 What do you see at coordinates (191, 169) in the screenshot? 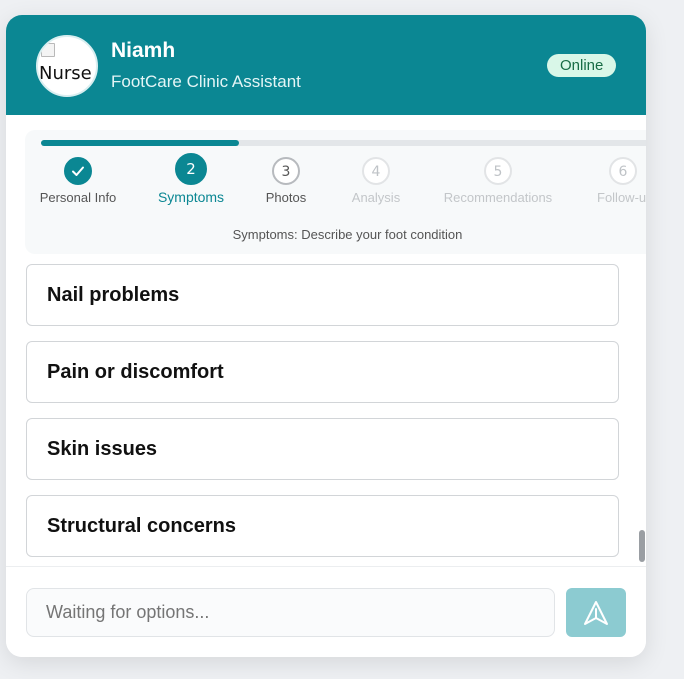
I see `step-number: 2` at bounding box center [191, 169].